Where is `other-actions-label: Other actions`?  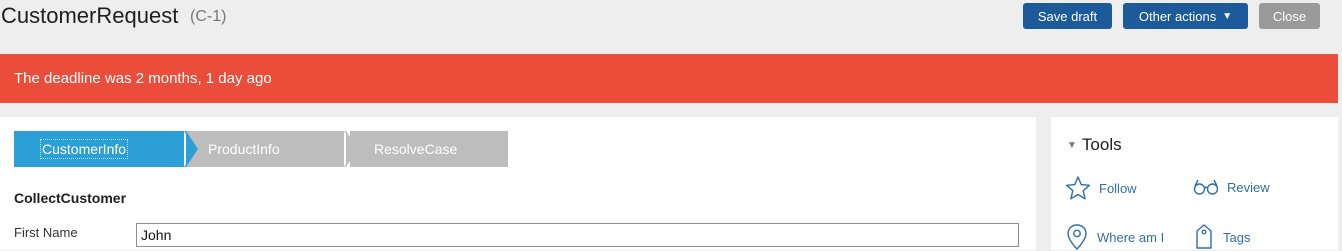 other-actions-label: Other actions is located at coordinates (1177, 16).